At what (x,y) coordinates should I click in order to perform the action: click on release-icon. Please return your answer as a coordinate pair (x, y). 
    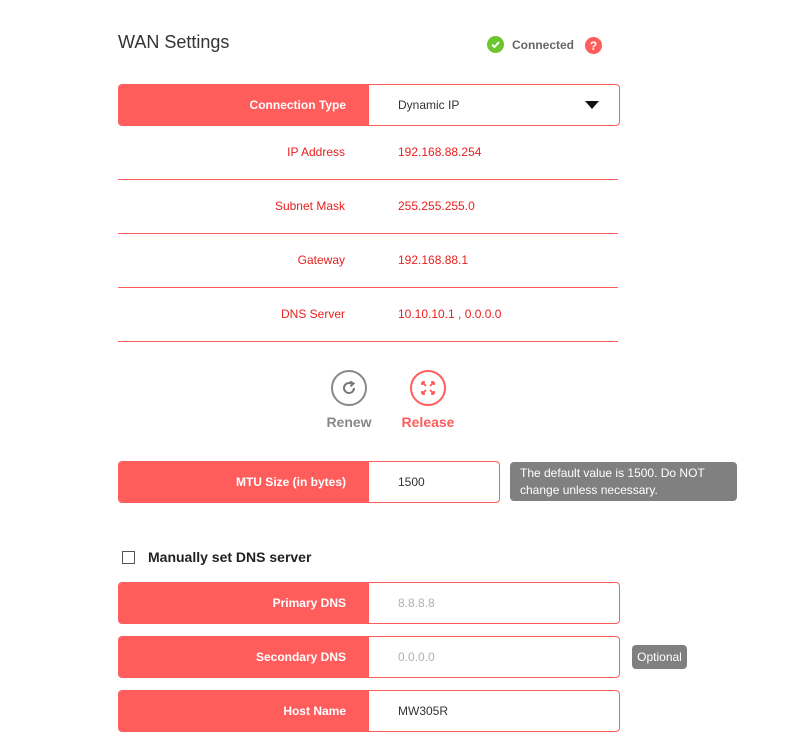
    Looking at the image, I should click on (428, 388).